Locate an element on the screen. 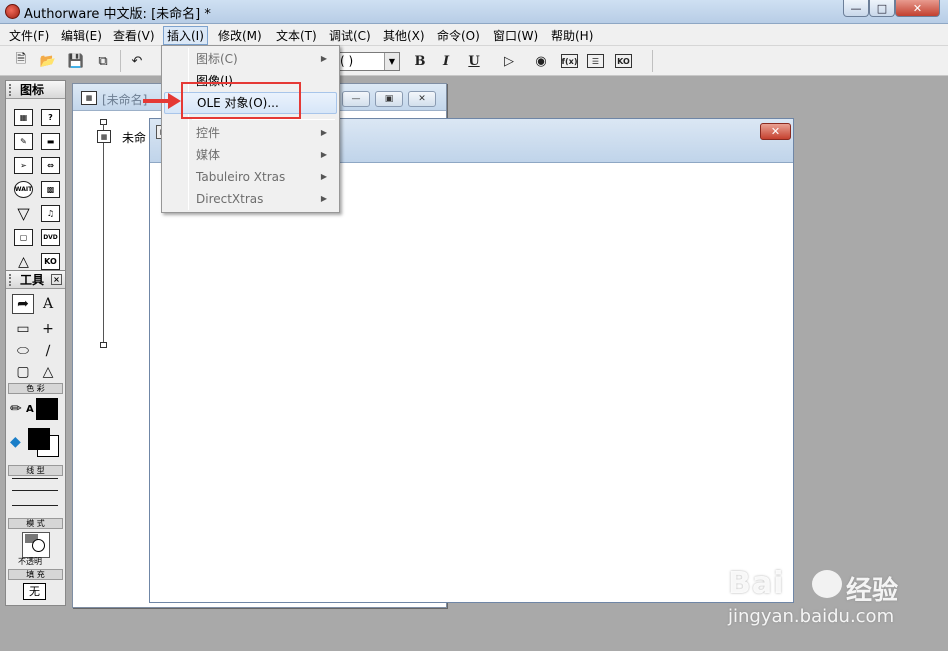  erase-icon: ▽ is located at coordinates (23, 213).